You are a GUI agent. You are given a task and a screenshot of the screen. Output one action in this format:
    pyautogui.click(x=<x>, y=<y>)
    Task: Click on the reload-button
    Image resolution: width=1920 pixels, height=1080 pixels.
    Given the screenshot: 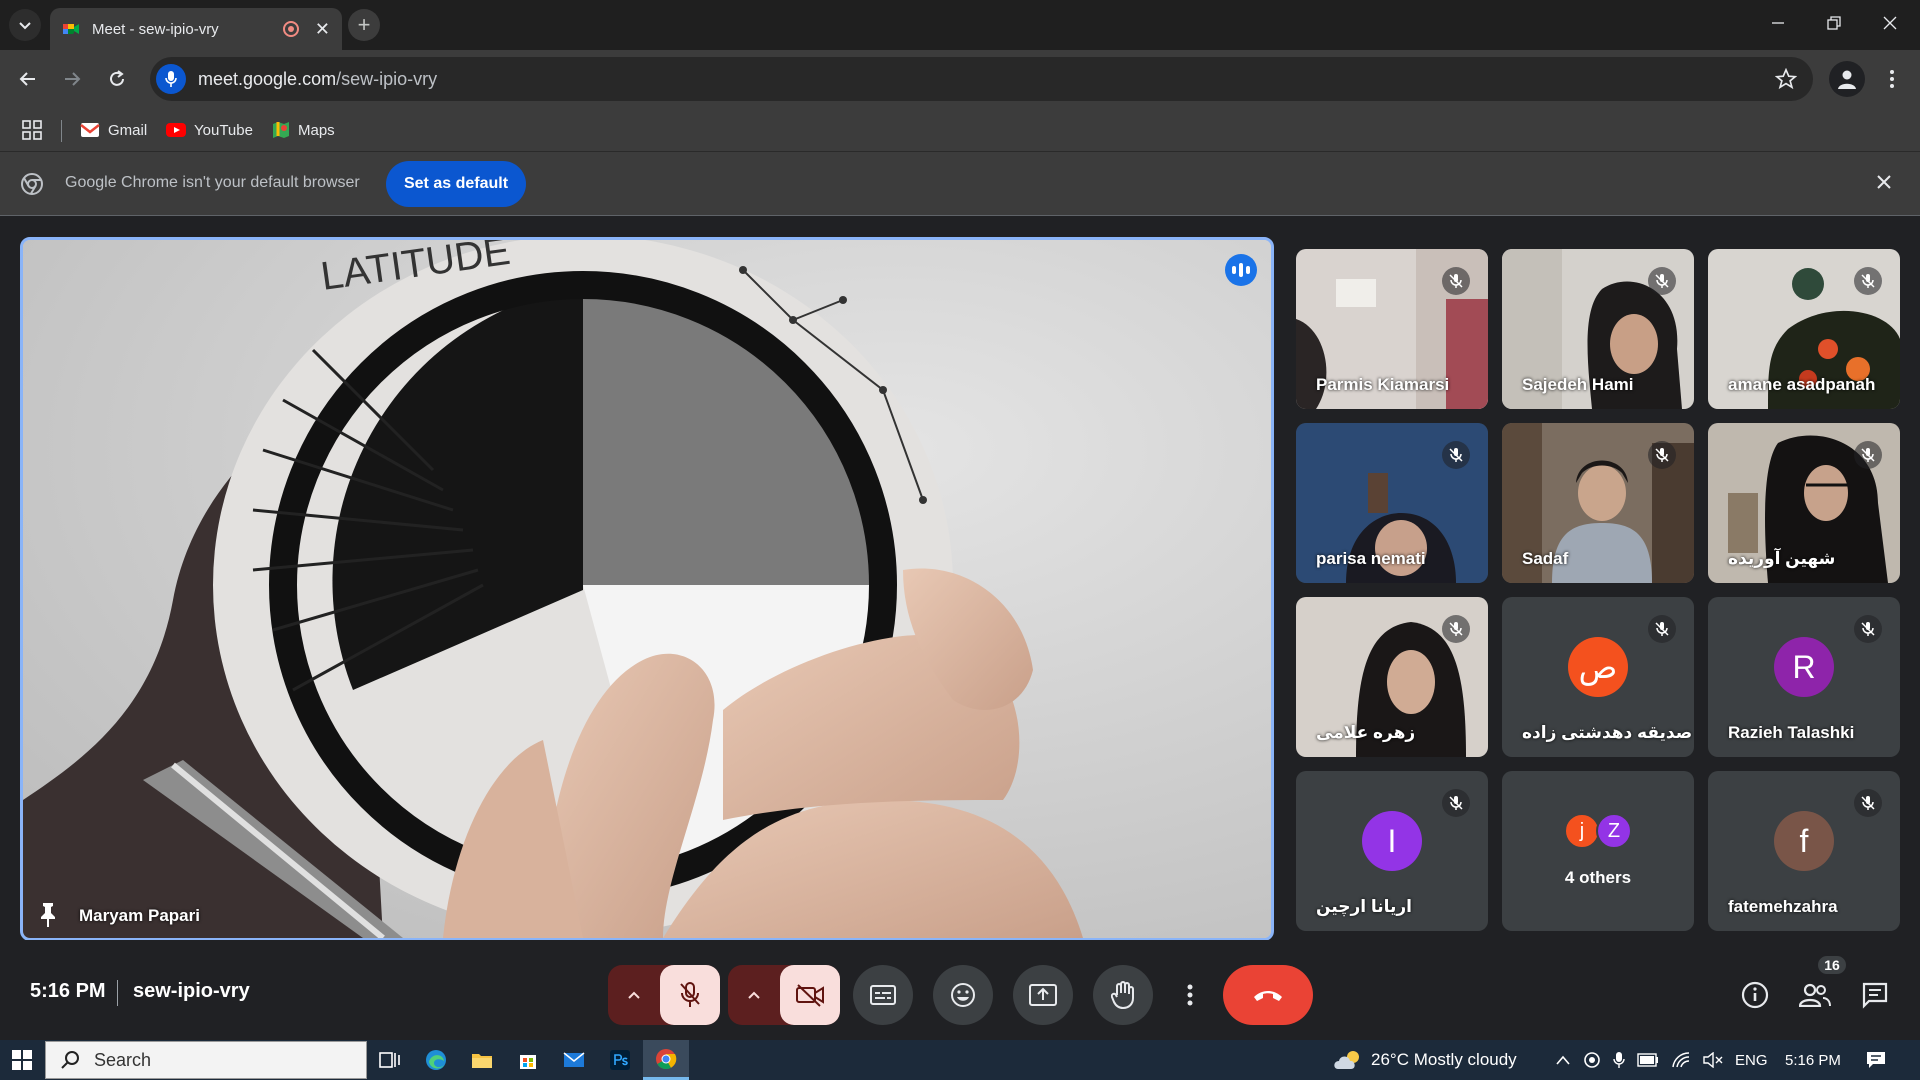 What is the action you would take?
    pyautogui.click(x=117, y=79)
    